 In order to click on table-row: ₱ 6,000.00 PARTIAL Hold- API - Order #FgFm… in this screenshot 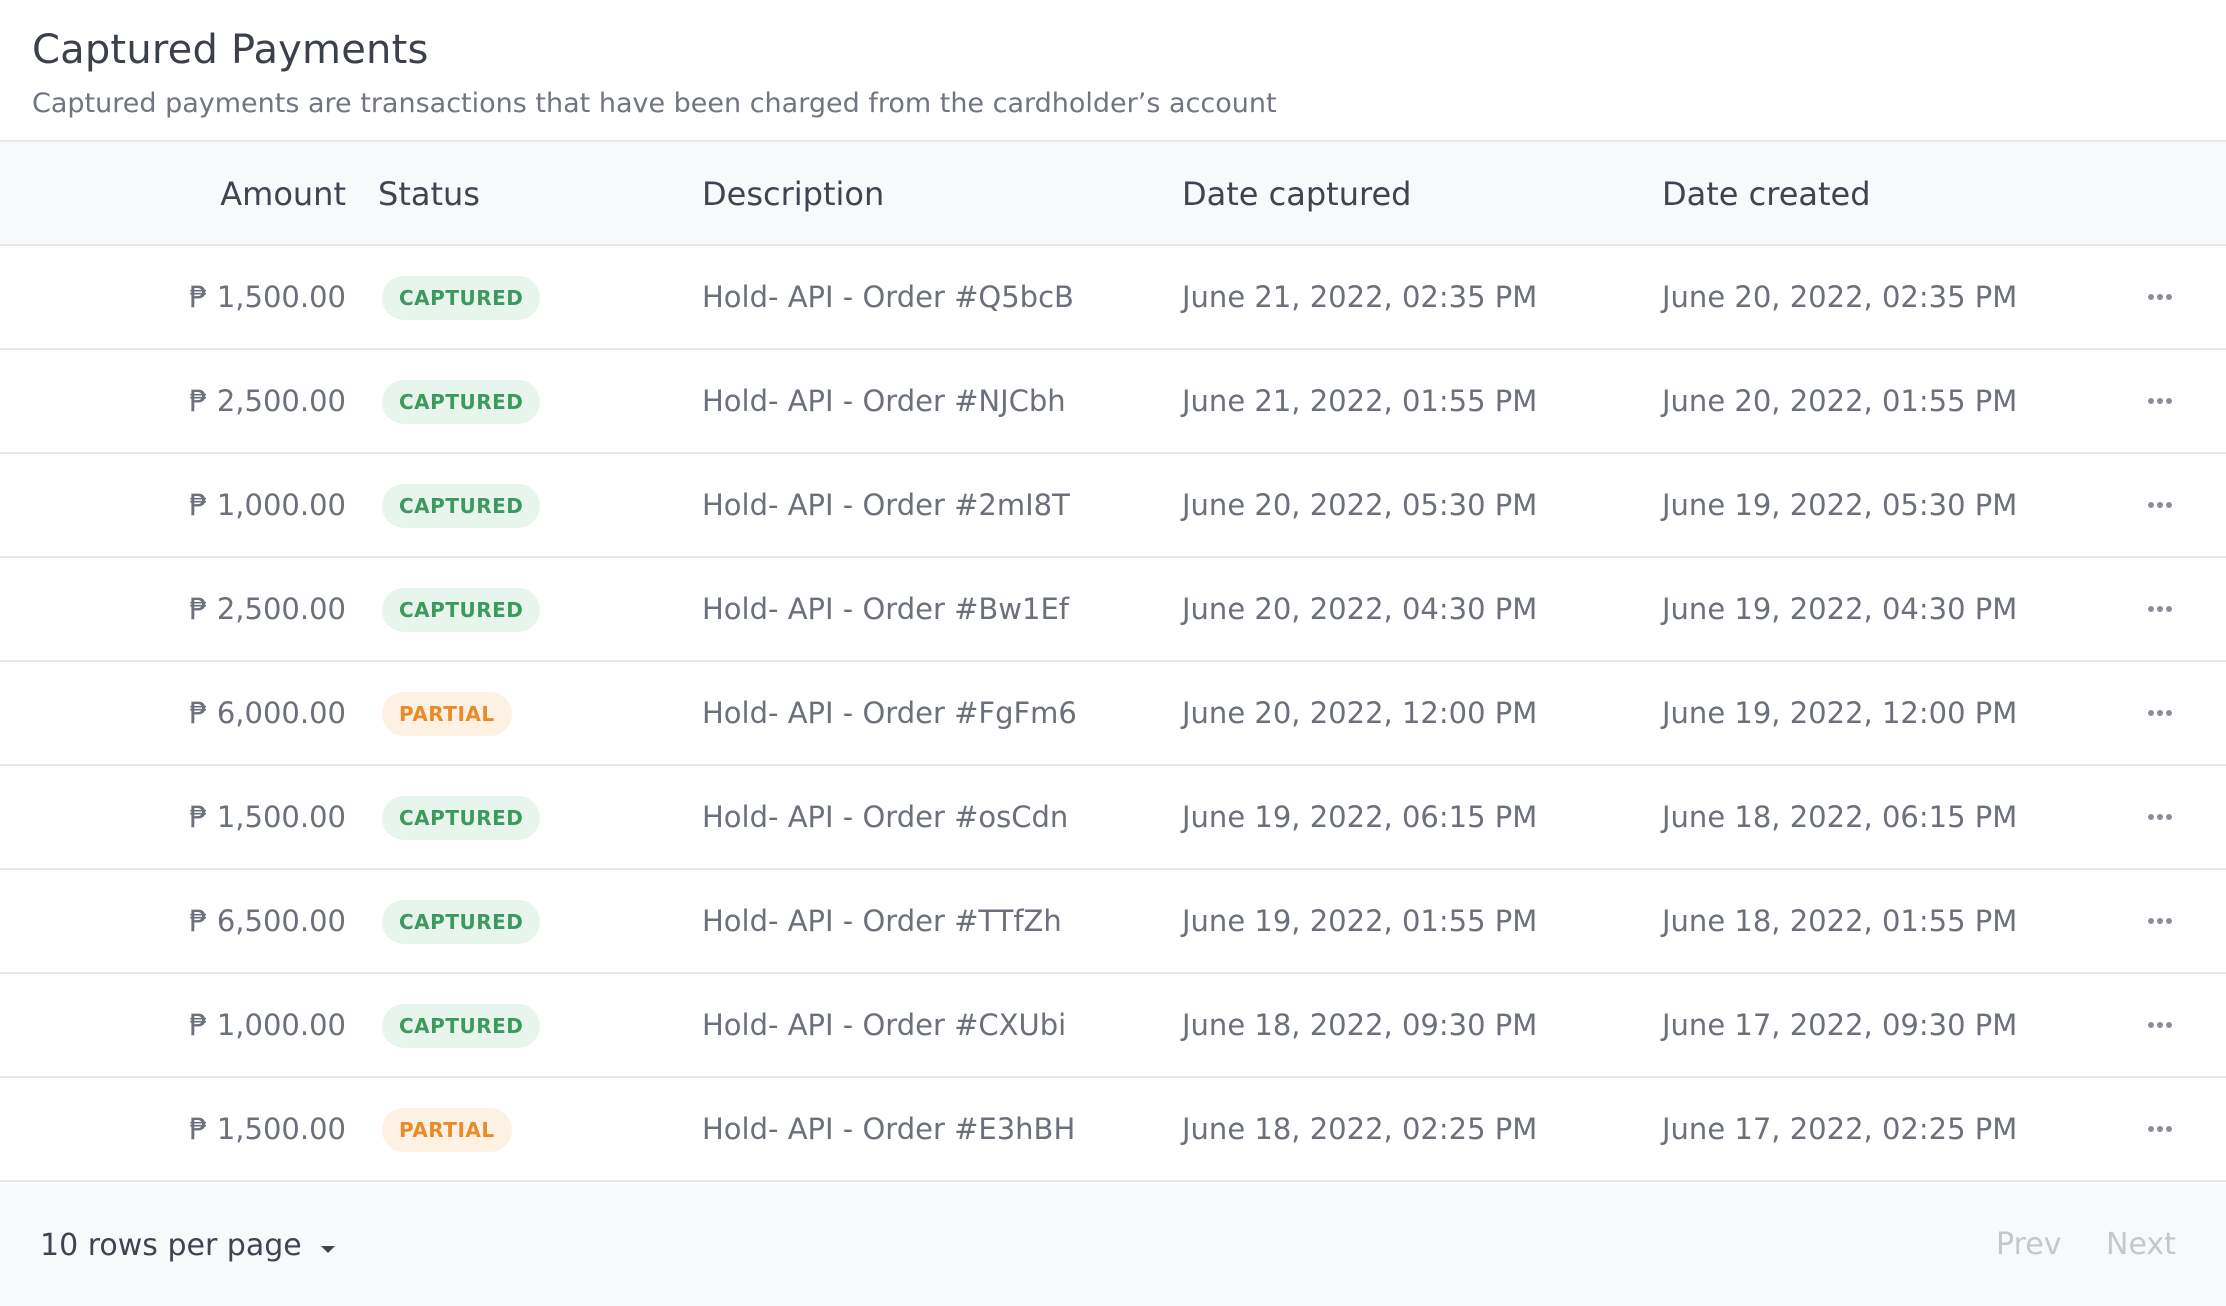, I will do `click(1113, 714)`.